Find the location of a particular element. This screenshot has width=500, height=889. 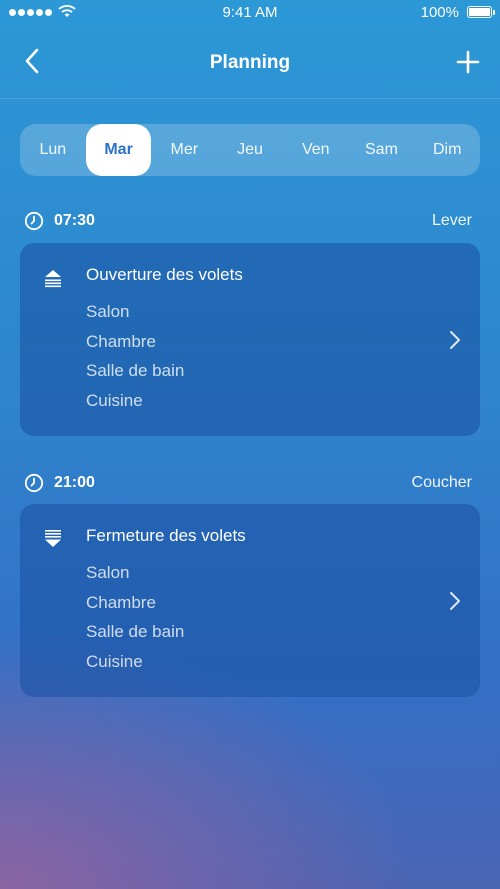

event-time: 07:30 is located at coordinates (74, 220).